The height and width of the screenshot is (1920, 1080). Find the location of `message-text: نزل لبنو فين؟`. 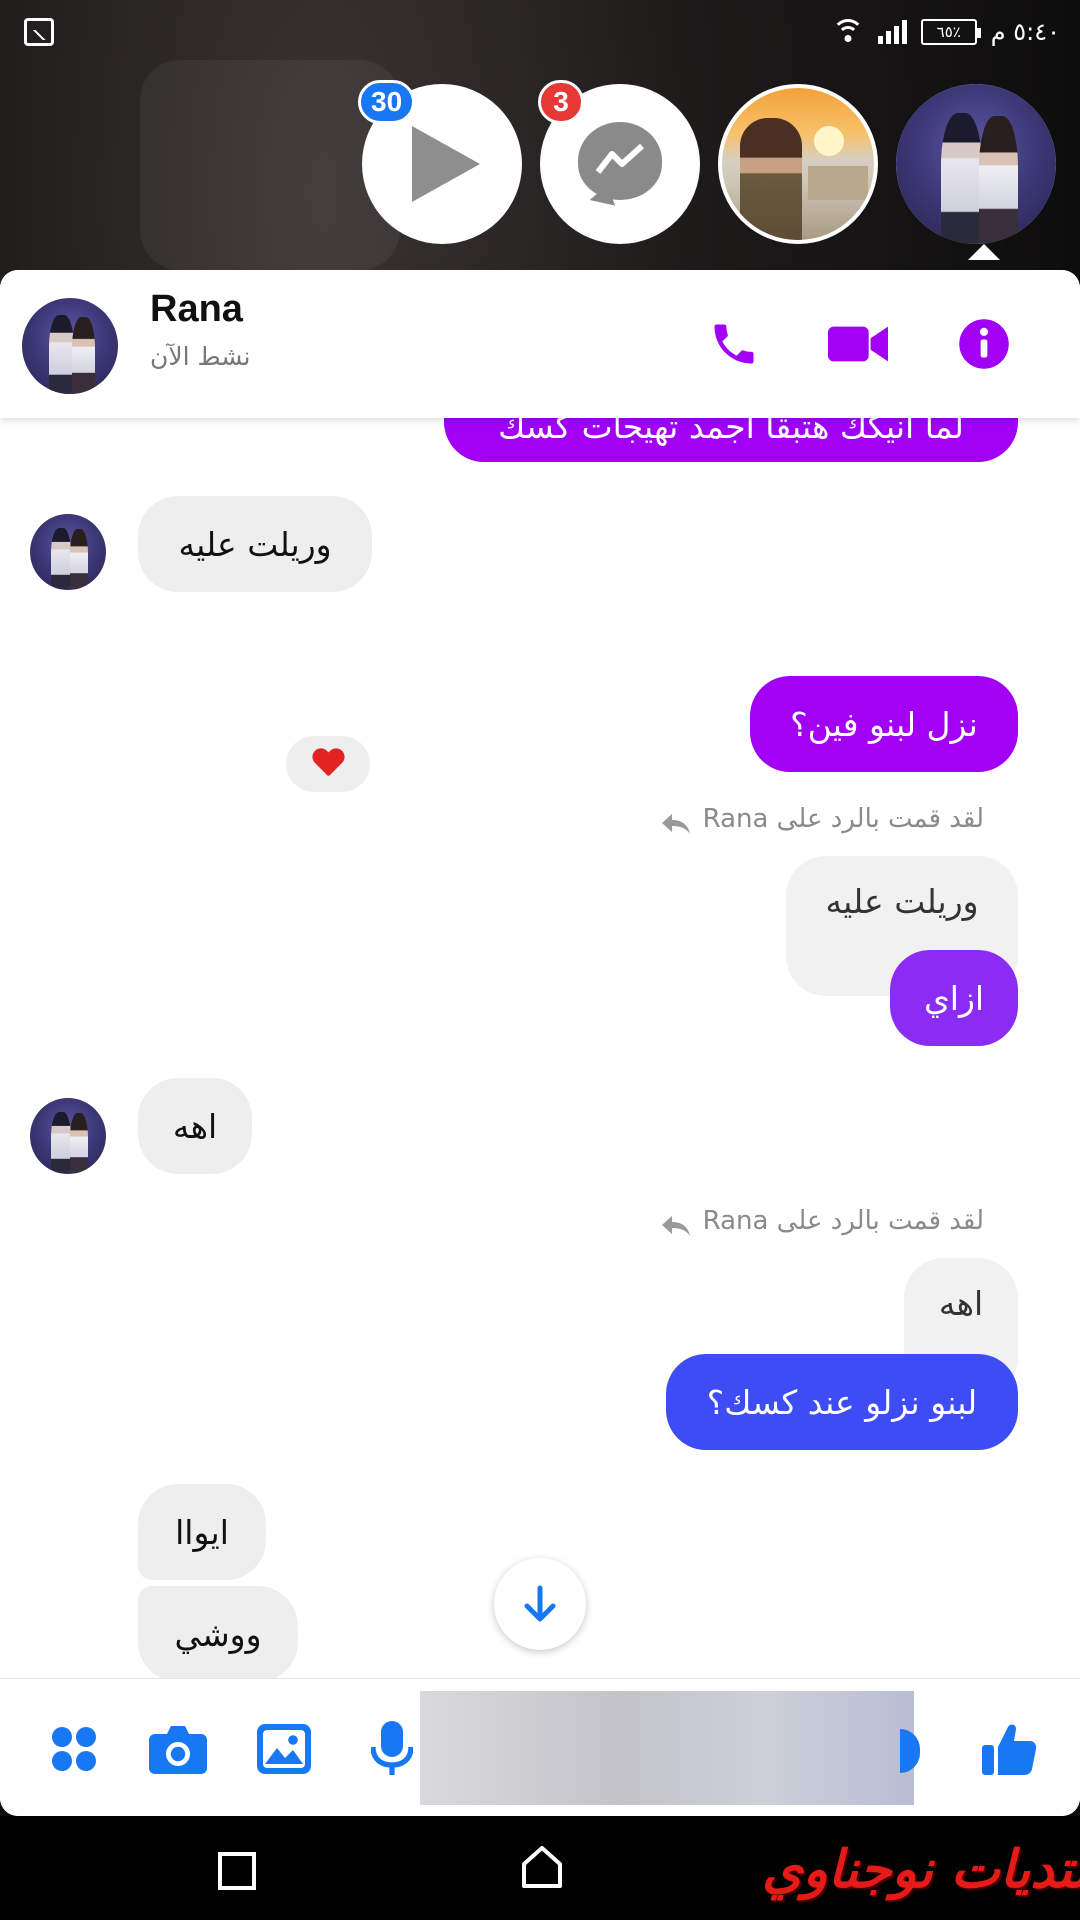

message-text: نزل لبنو فين؟ is located at coordinates (884, 724).